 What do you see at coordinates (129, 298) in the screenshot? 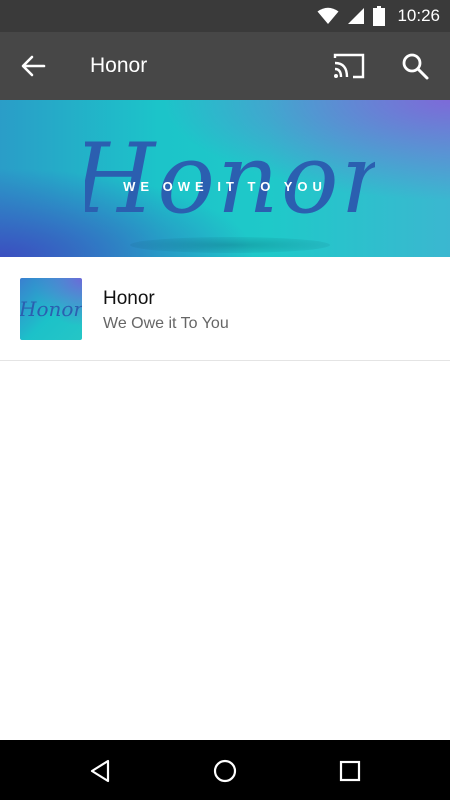
I see `list-item-title: Honor` at bounding box center [129, 298].